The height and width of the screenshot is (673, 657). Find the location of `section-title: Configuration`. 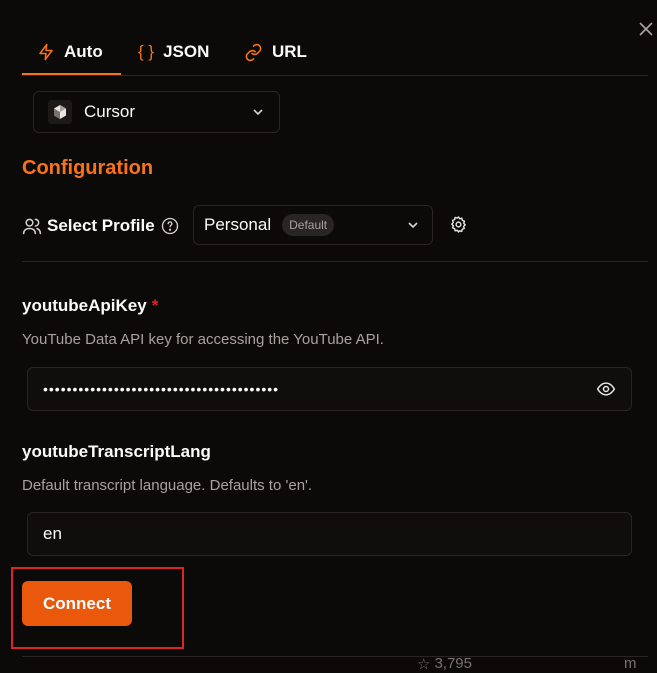

section-title: Configuration is located at coordinates (88, 168).